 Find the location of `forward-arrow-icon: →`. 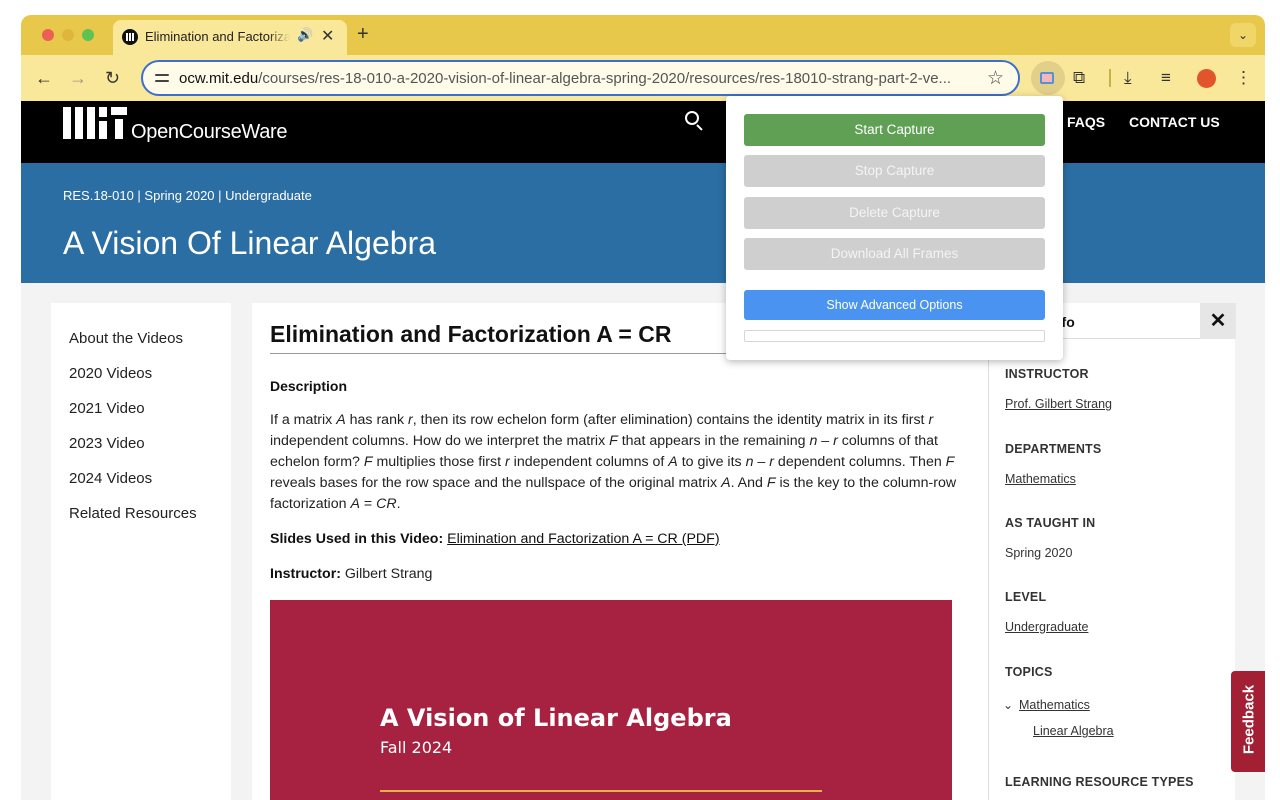

forward-arrow-icon: → is located at coordinates (78, 78).